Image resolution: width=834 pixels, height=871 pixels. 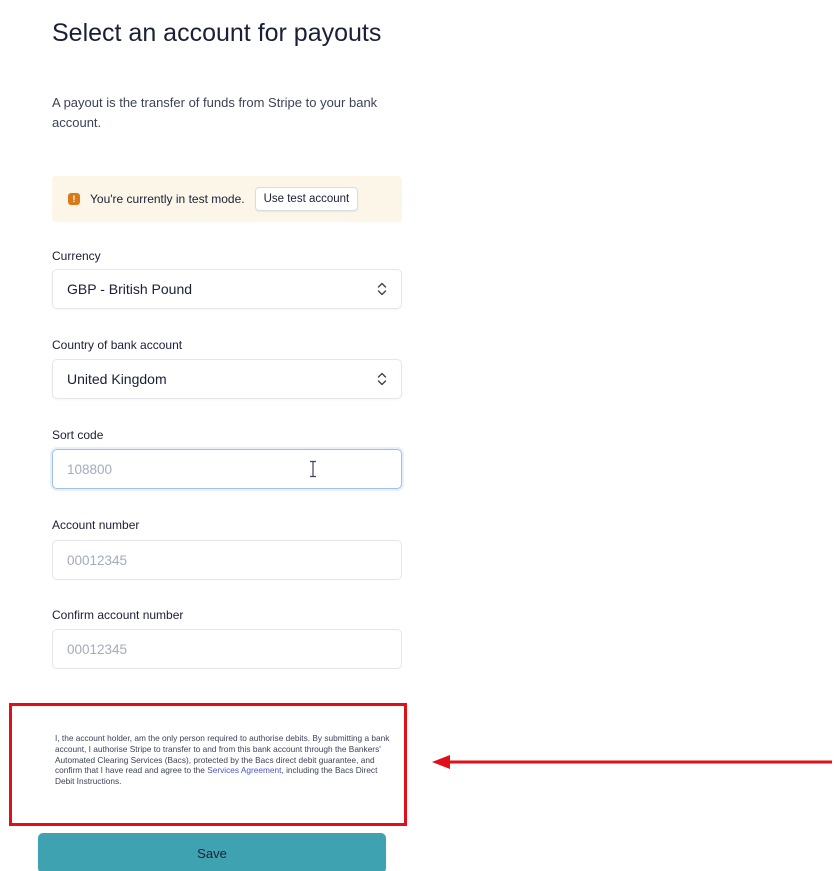 I want to click on account-number-input, so click(x=227, y=560).